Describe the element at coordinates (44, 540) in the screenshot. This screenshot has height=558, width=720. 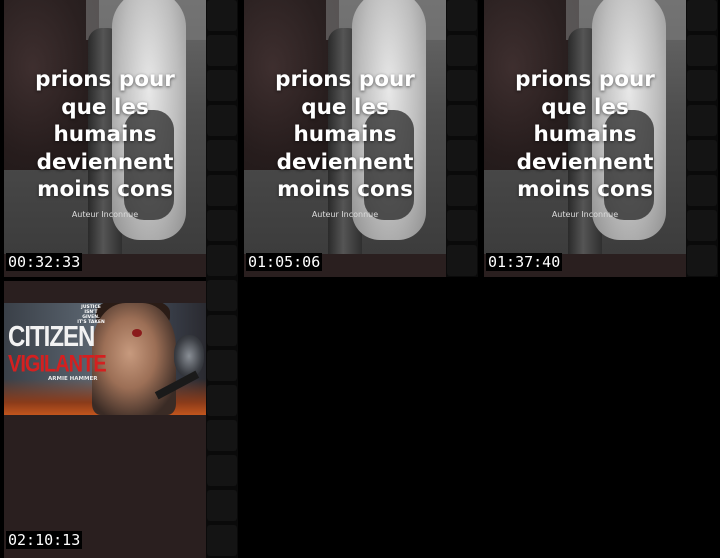
I see `timestamp: 02:10:13` at that location.